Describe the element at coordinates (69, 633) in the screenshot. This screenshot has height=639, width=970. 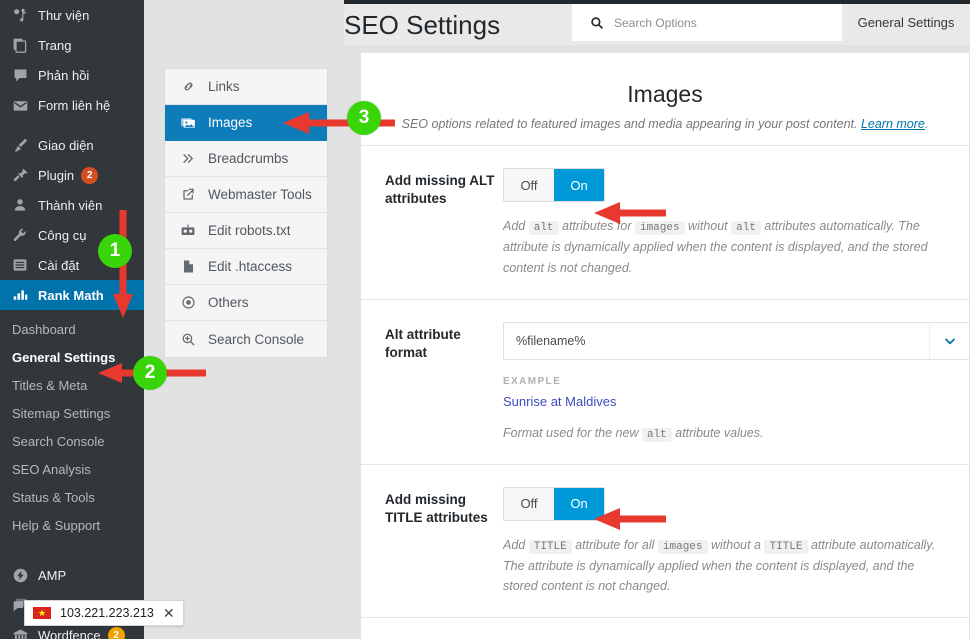
I see `sidebar-item-label: Wordfence` at that location.